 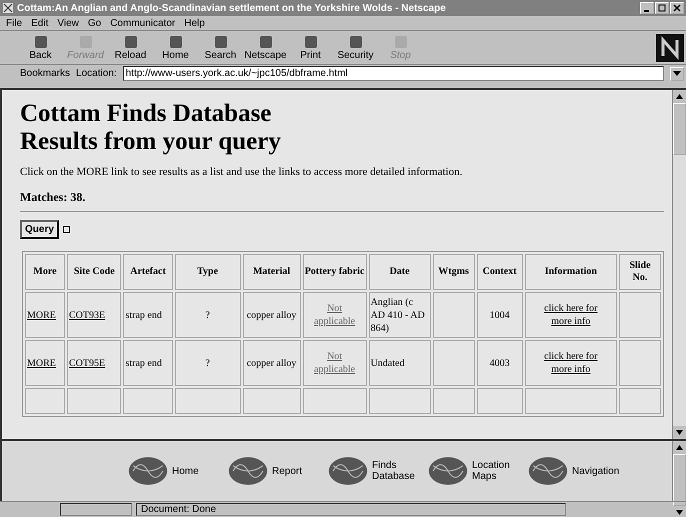 What do you see at coordinates (94, 272) in the screenshot?
I see `column-header: Site Code` at bounding box center [94, 272].